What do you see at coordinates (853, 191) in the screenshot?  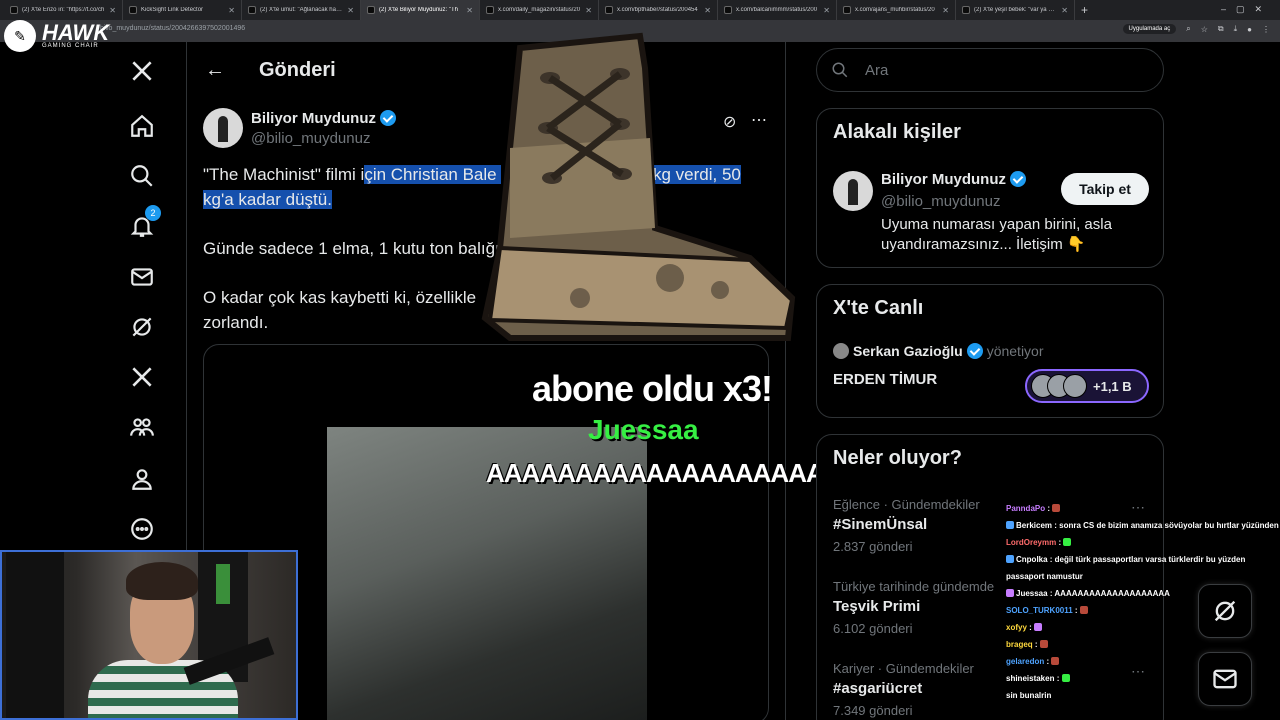 I see `related-avatar` at bounding box center [853, 191].